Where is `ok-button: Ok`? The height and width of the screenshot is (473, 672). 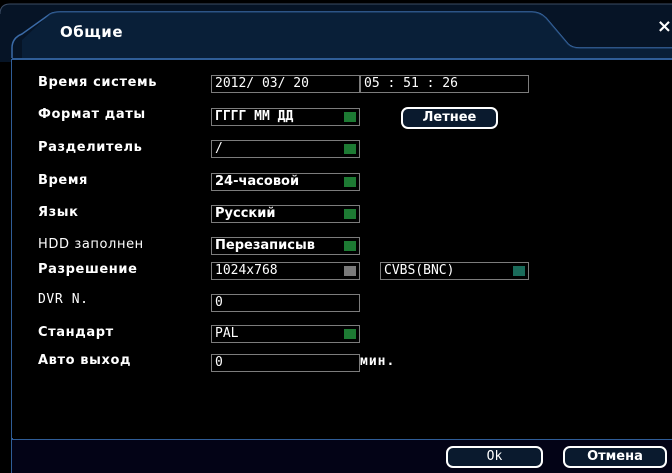
ok-button: Ok is located at coordinates (494, 457).